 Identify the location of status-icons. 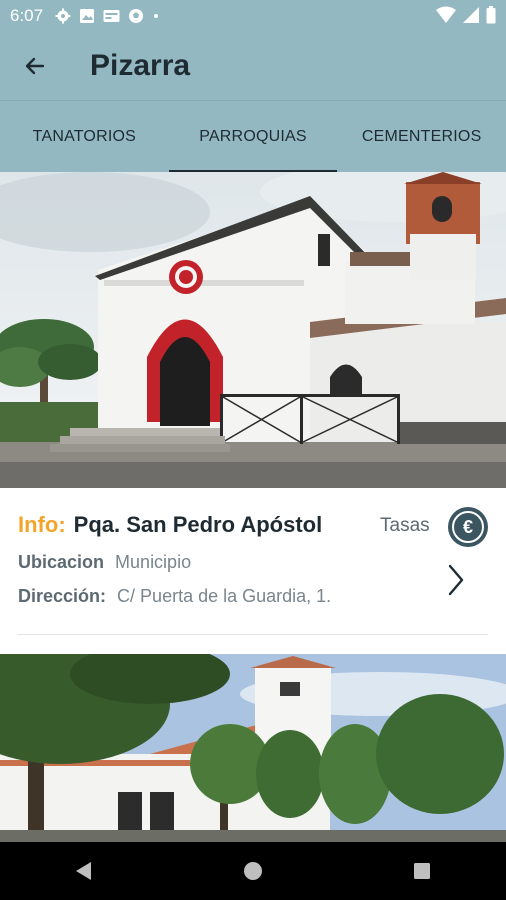
(107, 16).